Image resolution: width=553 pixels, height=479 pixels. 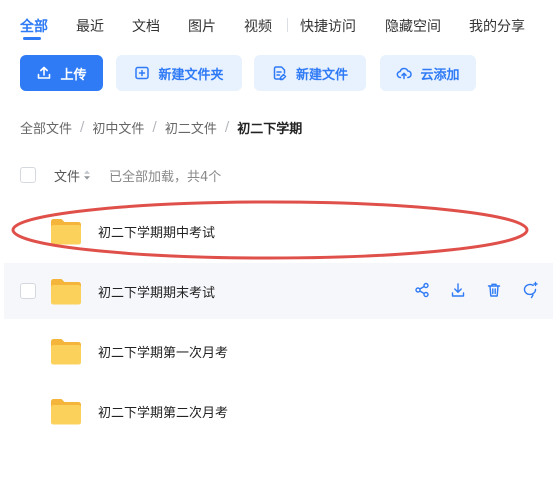 What do you see at coordinates (191, 127) in the screenshot?
I see `breadcrumb-item-grade-8: 初二文件` at bounding box center [191, 127].